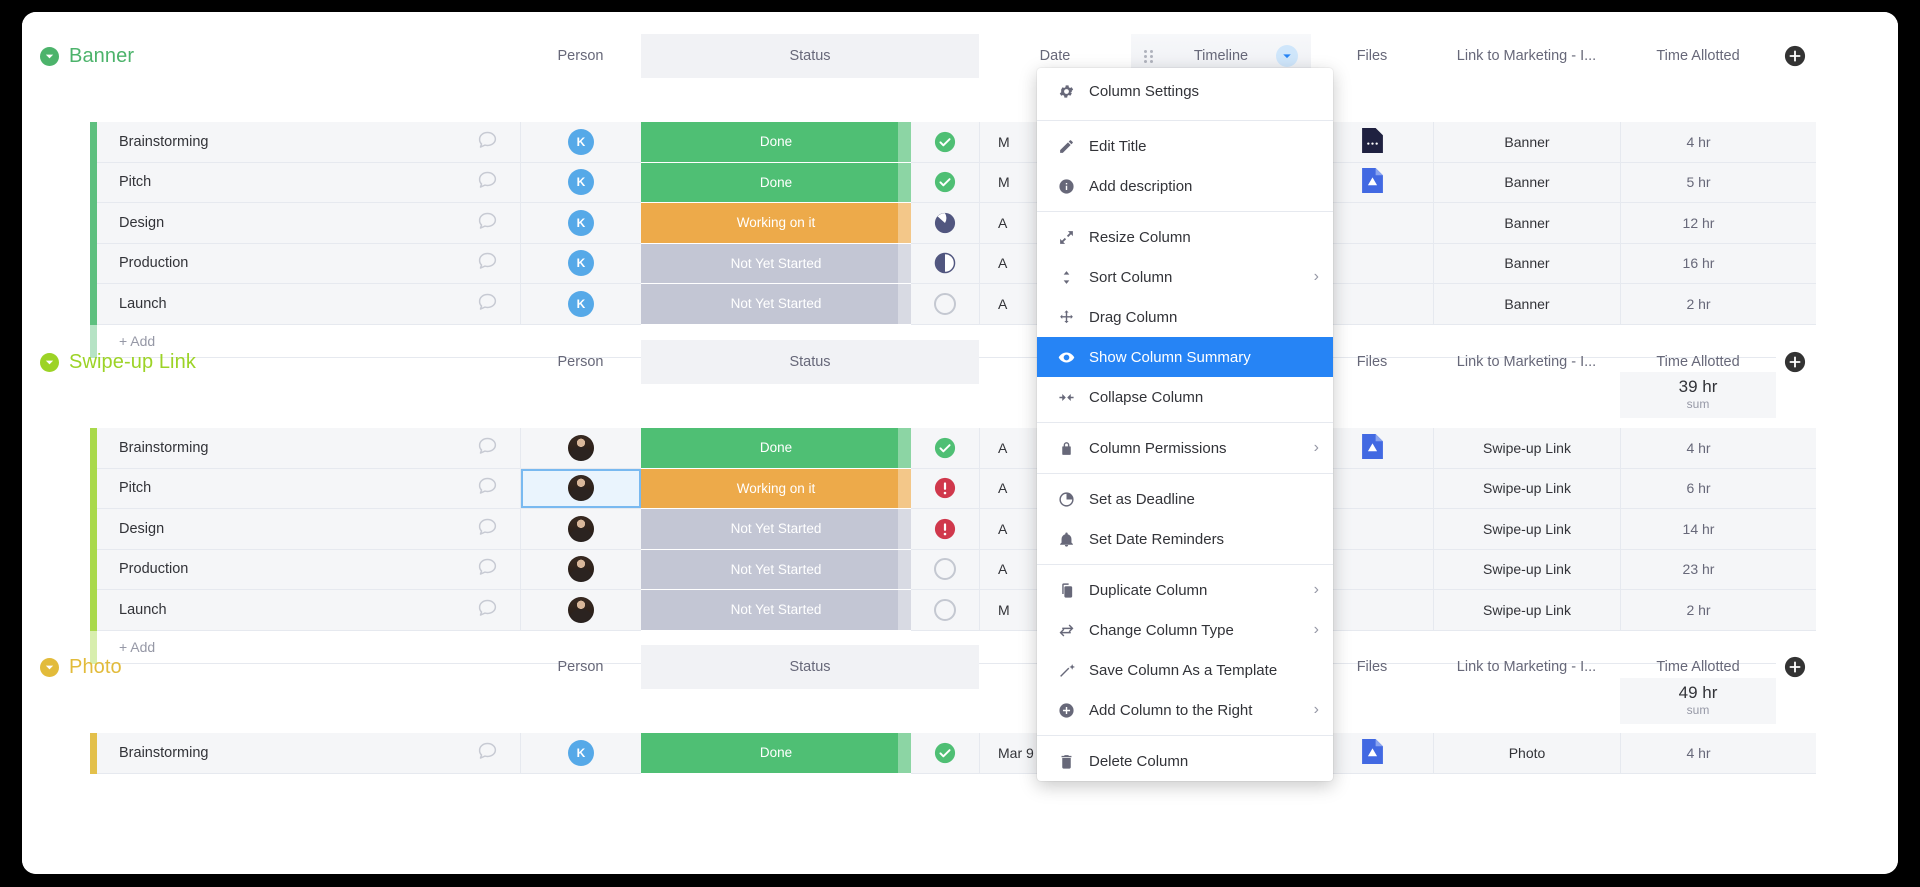  What do you see at coordinates (1185, 670) in the screenshot?
I see `menu-item-save-column-as-a-template: Save Column As a Template` at bounding box center [1185, 670].